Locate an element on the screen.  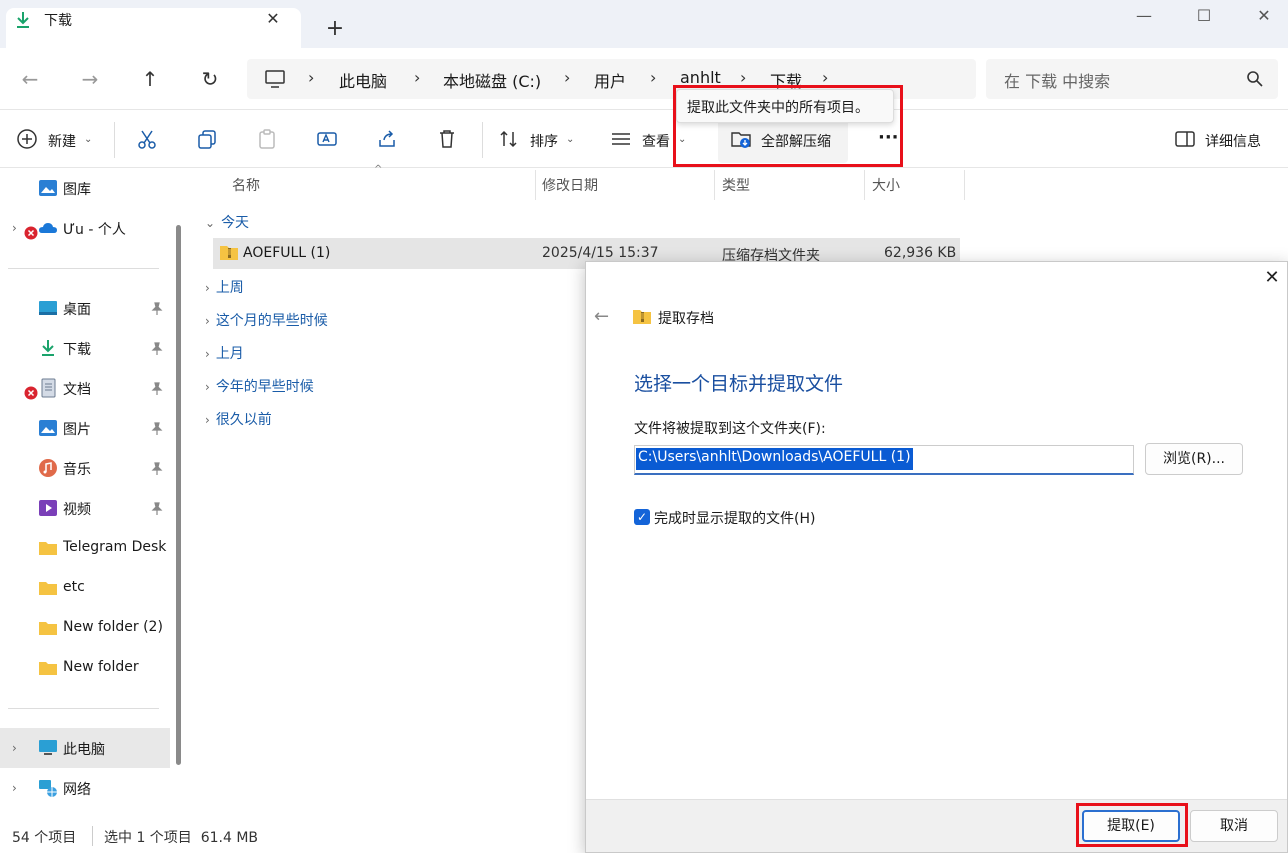
sidebar-item-onedrive: › Ưu - 个人 is located at coordinates (85, 228).